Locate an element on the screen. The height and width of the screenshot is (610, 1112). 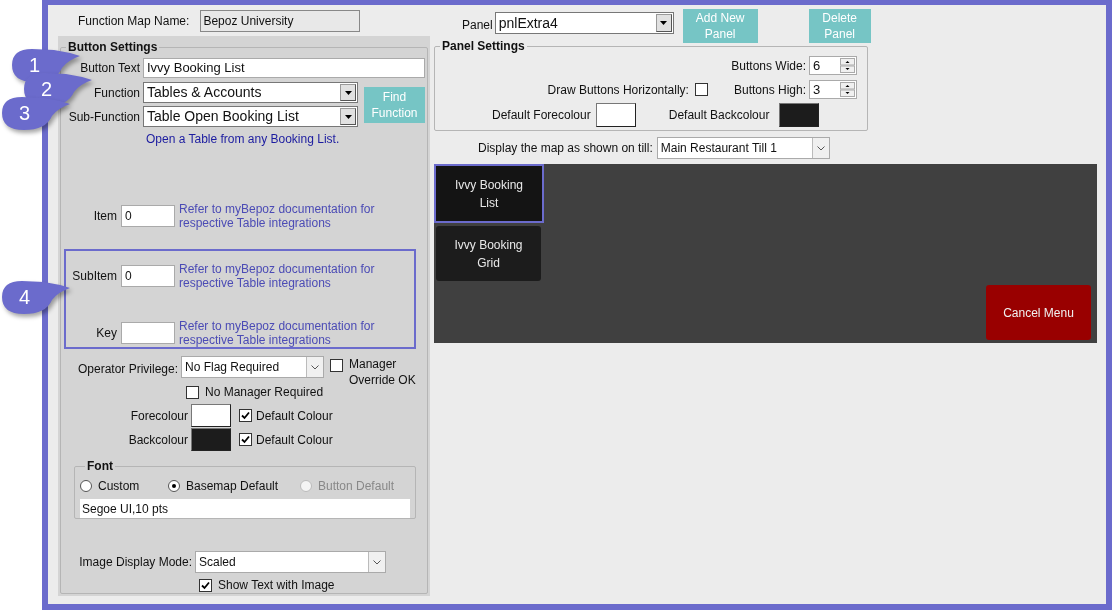
field-label: Buttons High: is located at coordinates (769, 90).